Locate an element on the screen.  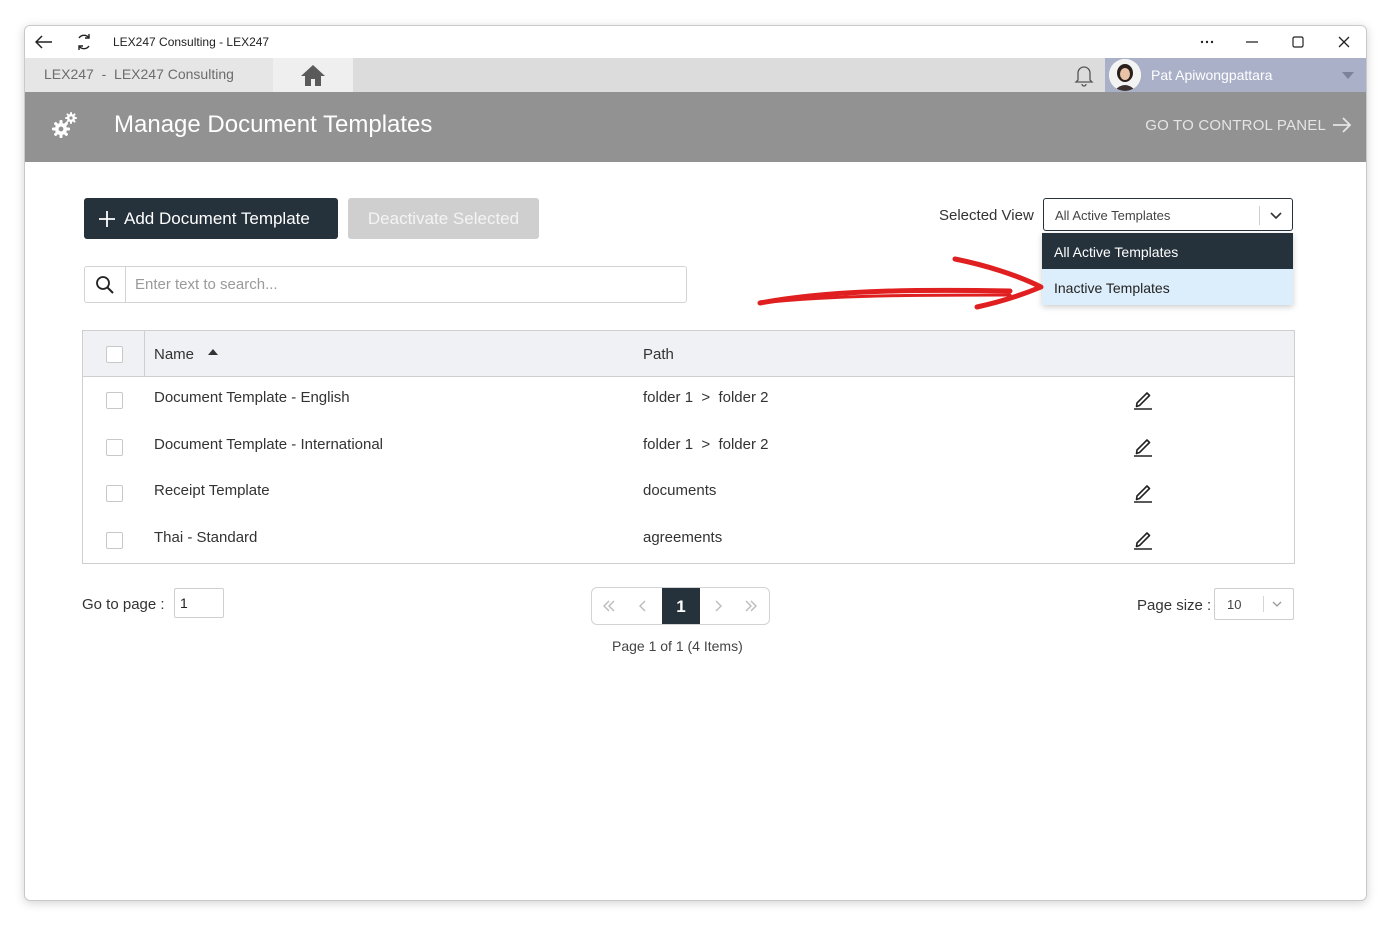
selected-view-value: All Active Templates is located at coordinates (1113, 215).